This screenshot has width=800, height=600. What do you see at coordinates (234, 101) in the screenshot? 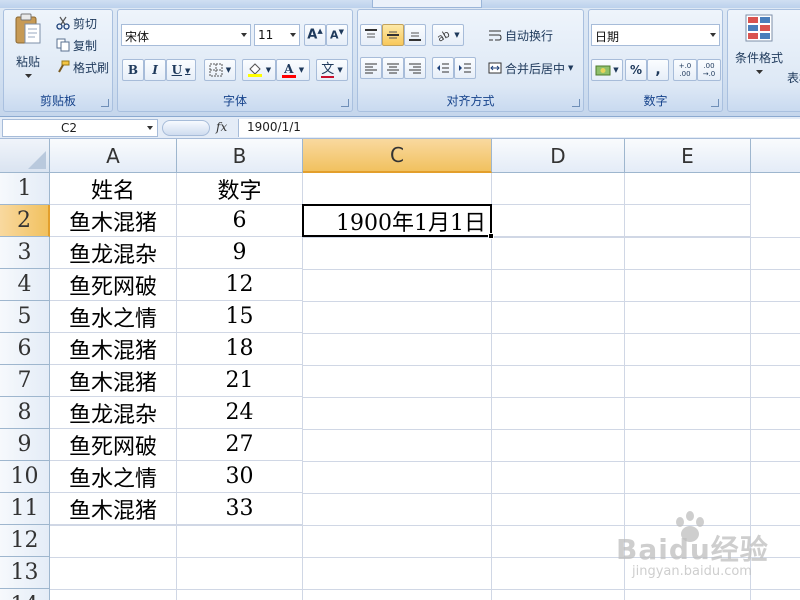
I see `font-group-label: 字体` at bounding box center [234, 101].